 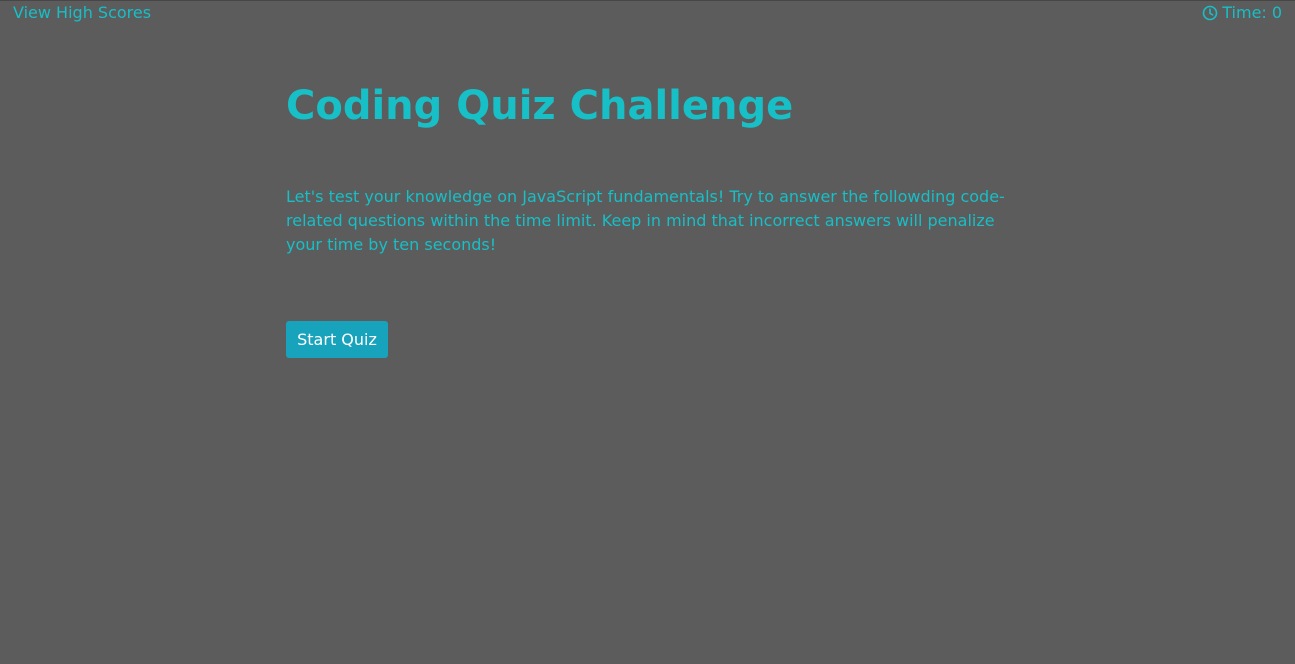 I want to click on view-high-scores-link: View High Scores, so click(x=82, y=12).